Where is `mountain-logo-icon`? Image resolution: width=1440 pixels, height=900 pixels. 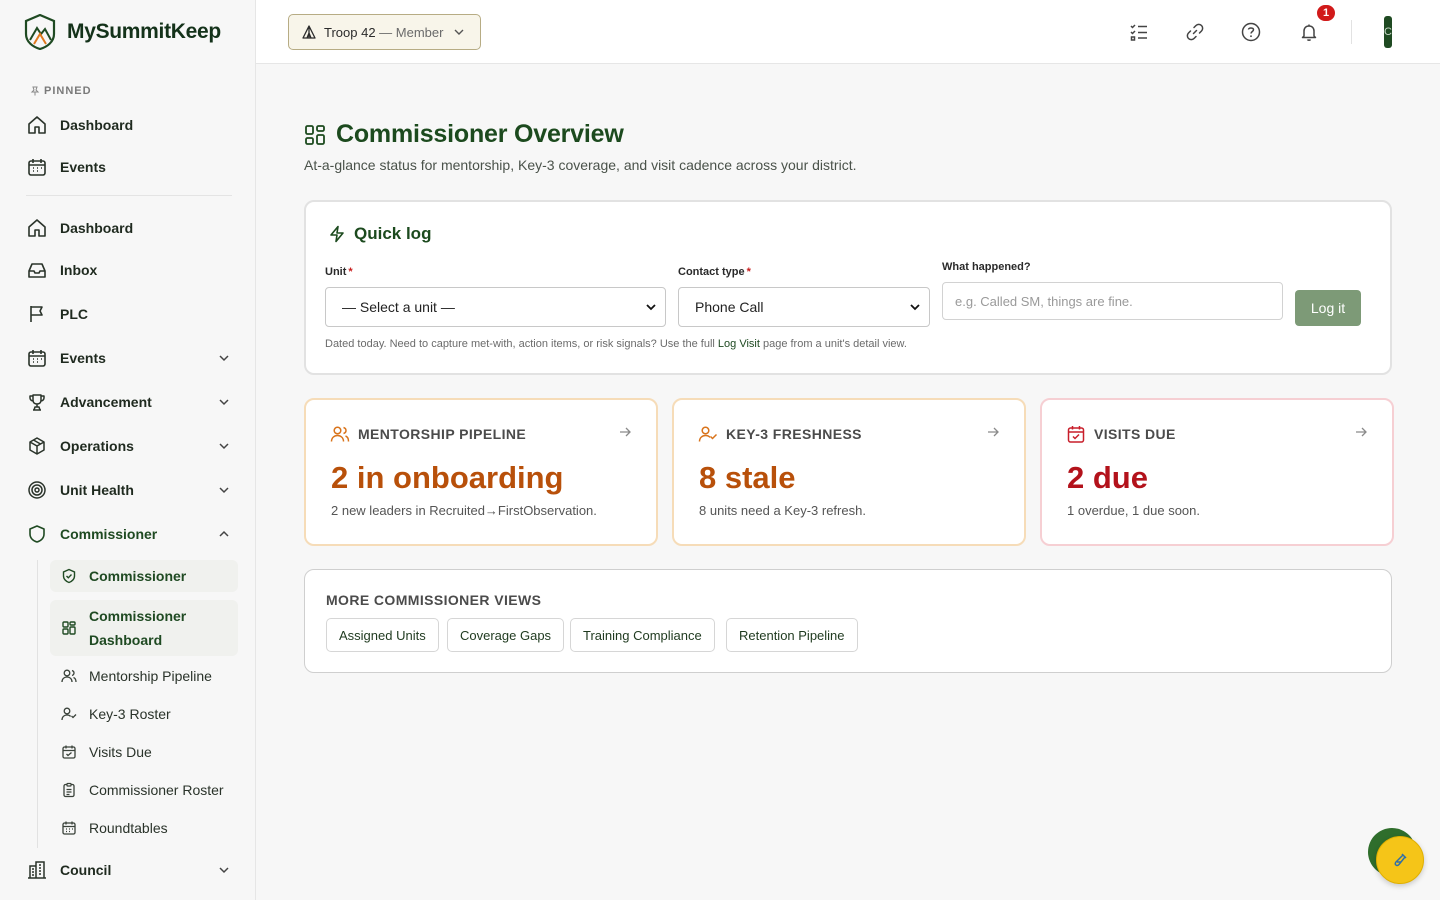 mountain-logo-icon is located at coordinates (40, 32).